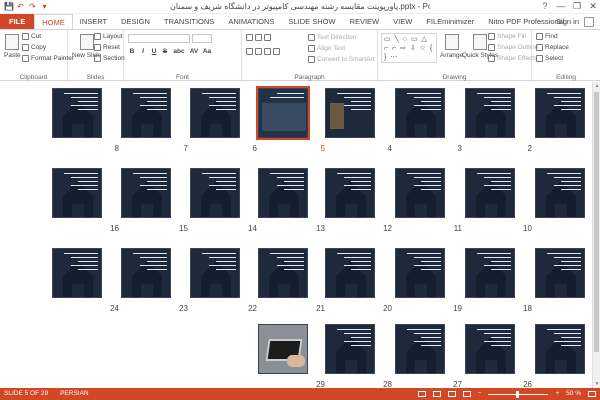 The width and height of the screenshot is (600, 400). I want to click on arrange-button: Arrange, so click(451, 46).